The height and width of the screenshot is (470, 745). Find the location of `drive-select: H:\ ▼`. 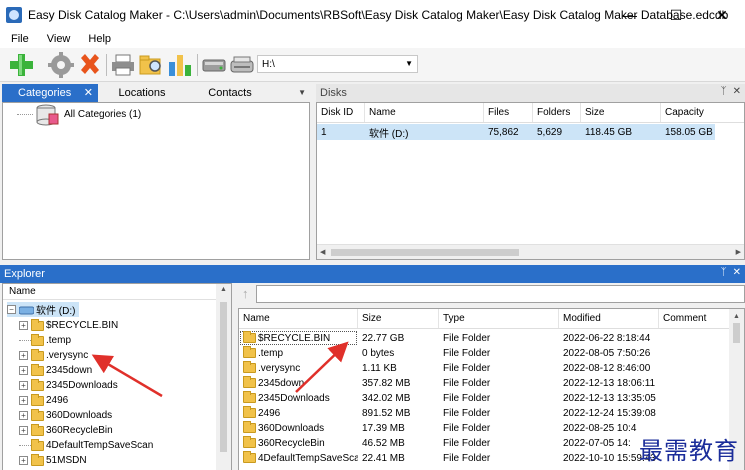

drive-select: H:\ ▼ is located at coordinates (337, 64).